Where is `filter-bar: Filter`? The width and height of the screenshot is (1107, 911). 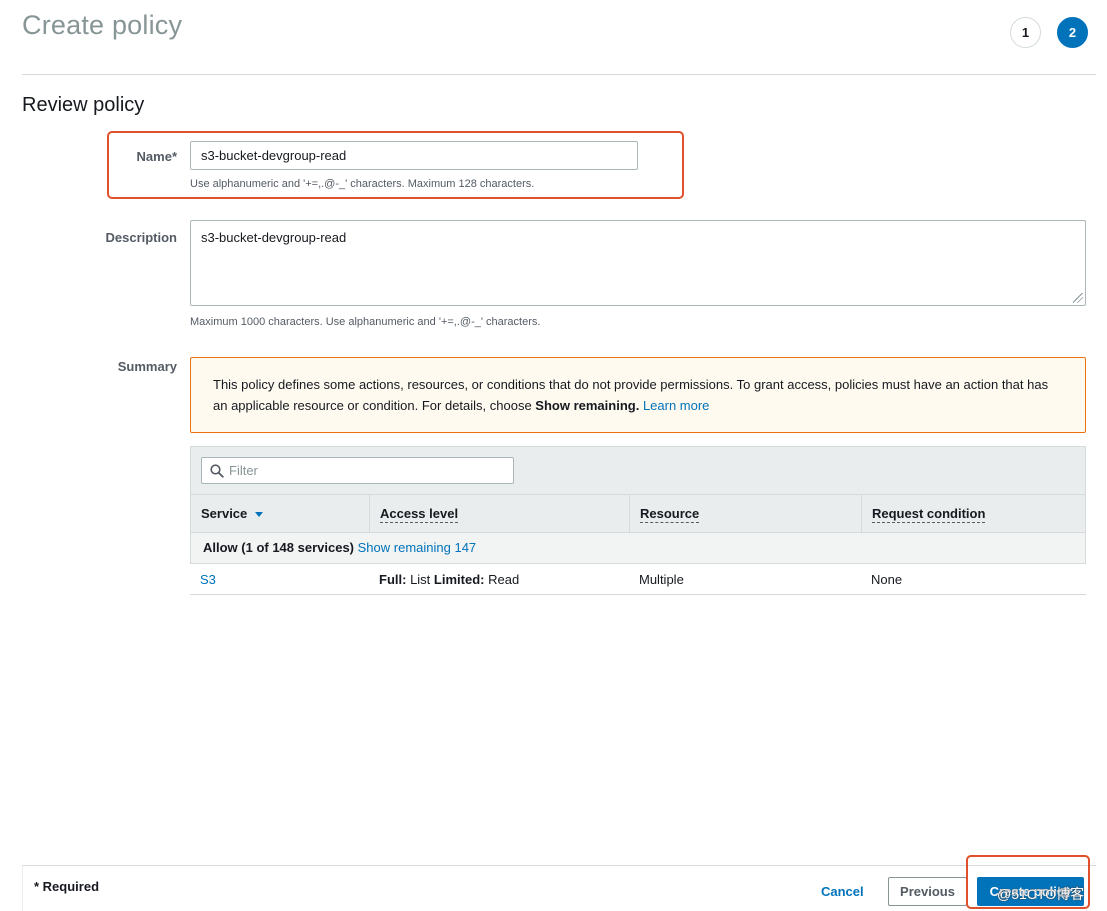 filter-bar: Filter is located at coordinates (638, 470).